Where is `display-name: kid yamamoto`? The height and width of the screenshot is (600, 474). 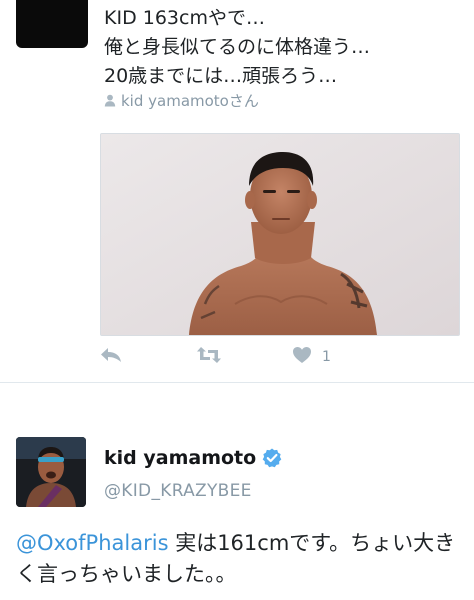
display-name: kid yamamoto is located at coordinates (193, 458).